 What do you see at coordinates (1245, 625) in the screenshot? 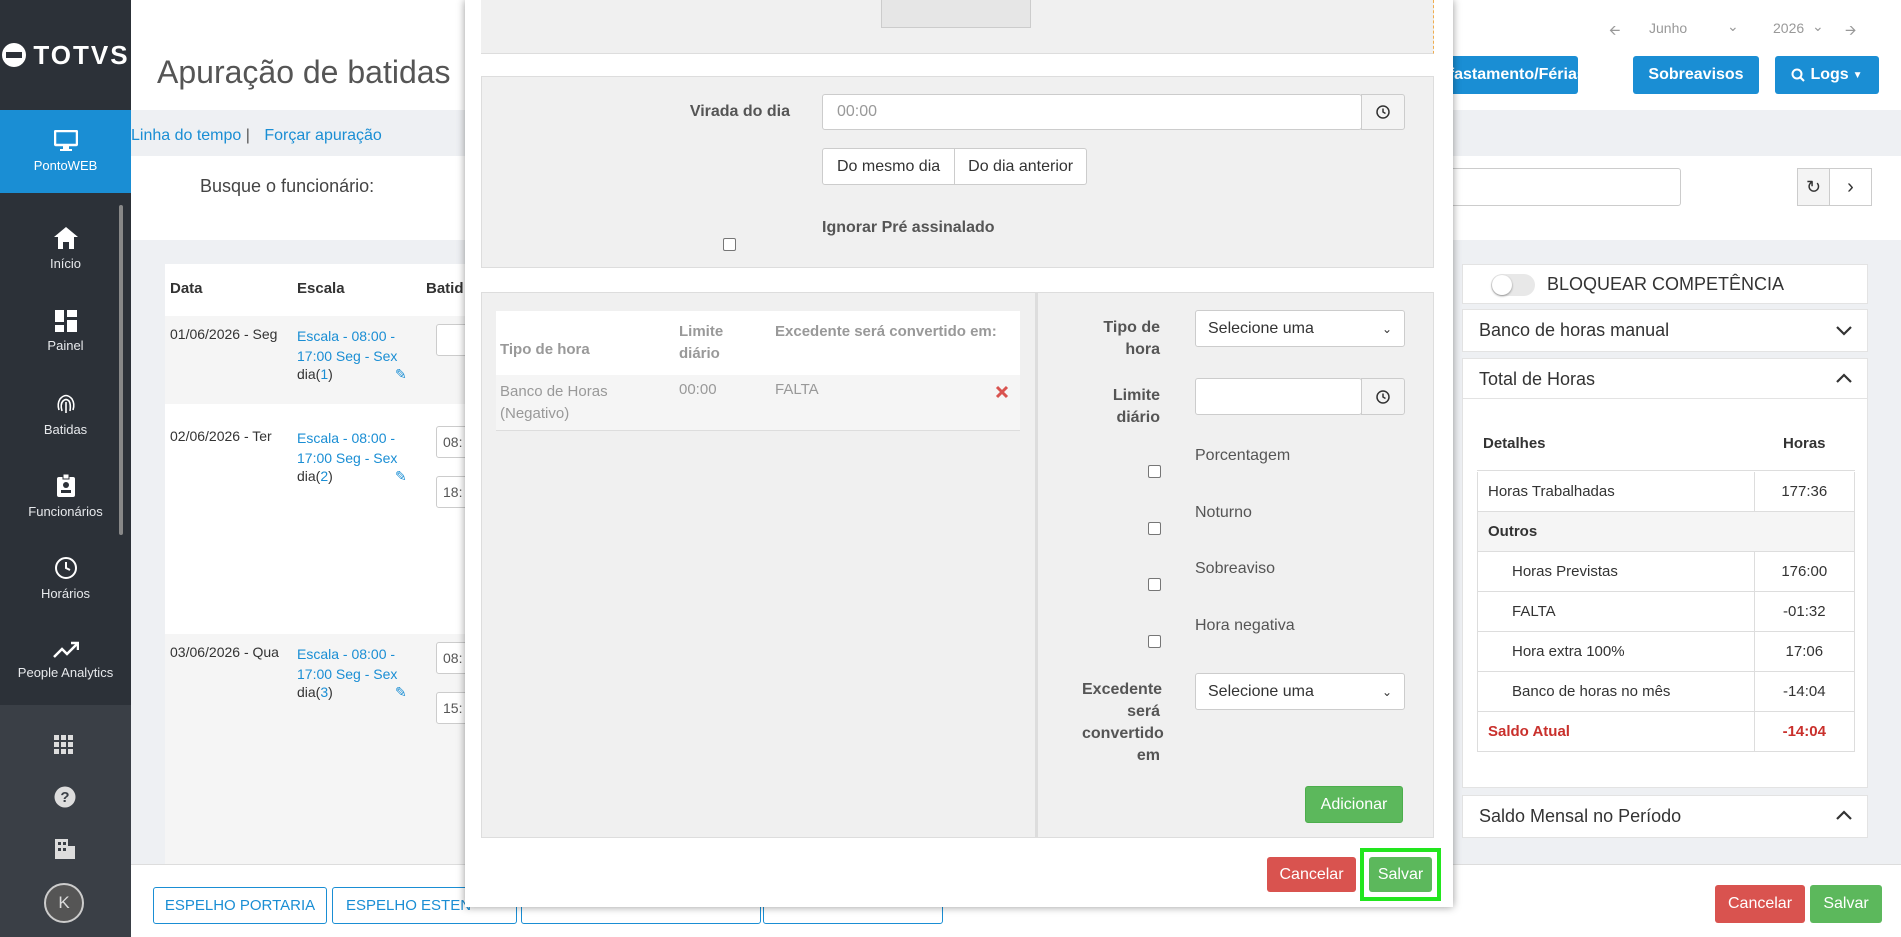
I see `hora-negativa-label: Hora negativa` at bounding box center [1245, 625].